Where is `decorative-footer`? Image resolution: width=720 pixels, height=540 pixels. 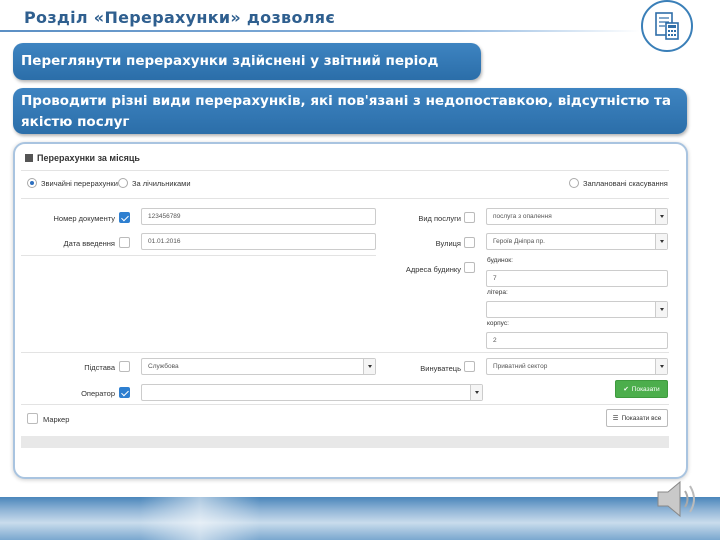 decorative-footer is located at coordinates (360, 518).